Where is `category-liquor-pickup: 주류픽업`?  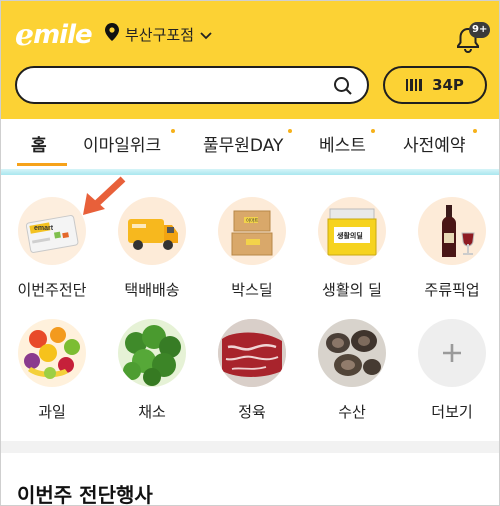 category-liquor-pickup: 주류픽업 is located at coordinates (452, 252).